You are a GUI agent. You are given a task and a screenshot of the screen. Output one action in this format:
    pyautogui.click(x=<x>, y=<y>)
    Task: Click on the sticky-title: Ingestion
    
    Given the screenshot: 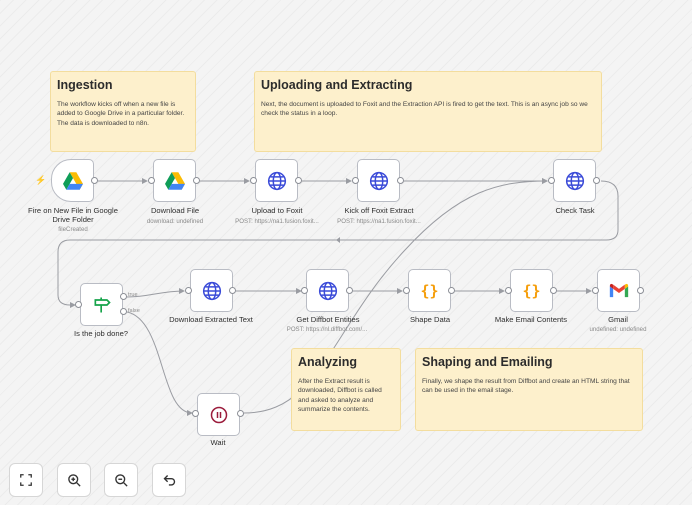 What is the action you would take?
    pyautogui.click(x=85, y=85)
    